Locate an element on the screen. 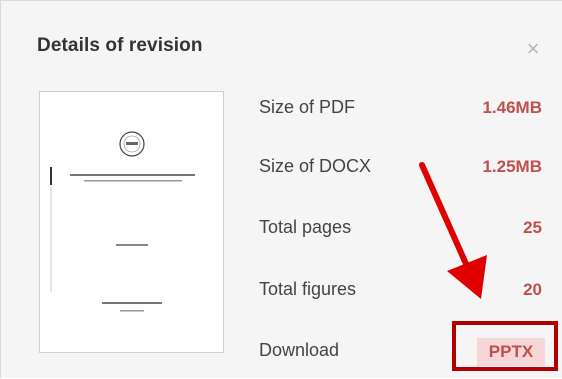 This screenshot has height=379, width=562. download-pptx-button: PPTX is located at coordinates (511, 352).